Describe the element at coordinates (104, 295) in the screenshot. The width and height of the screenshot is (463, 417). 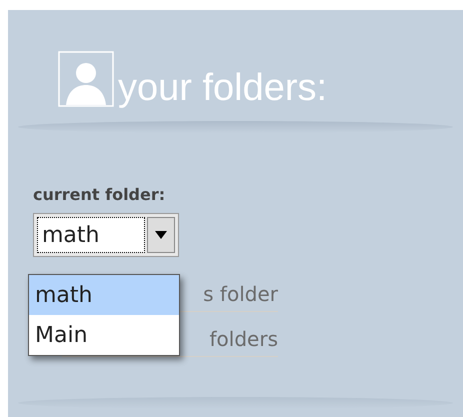
I see `dropdown-option: math` at that location.